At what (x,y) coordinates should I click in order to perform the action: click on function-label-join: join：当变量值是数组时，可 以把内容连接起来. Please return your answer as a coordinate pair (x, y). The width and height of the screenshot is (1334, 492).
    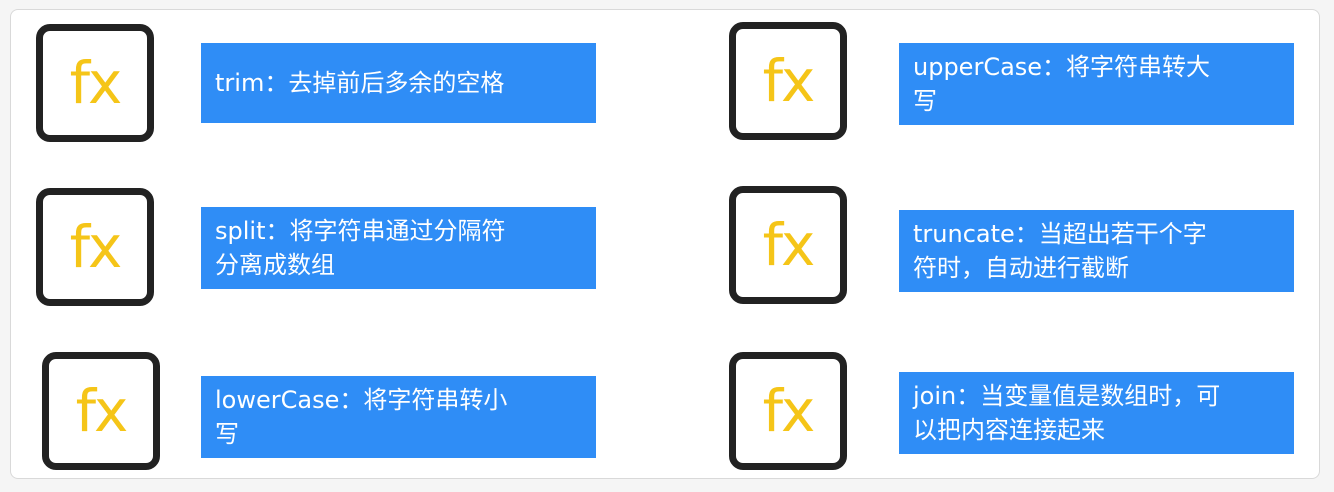
    Looking at the image, I should click on (1096, 413).